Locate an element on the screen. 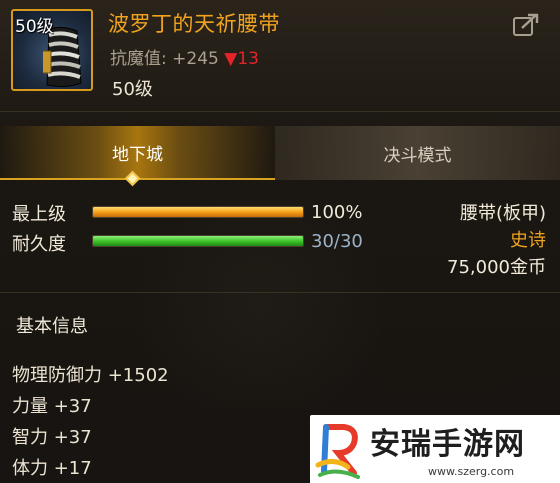  grade-label: 最上级 is located at coordinates (39, 214).